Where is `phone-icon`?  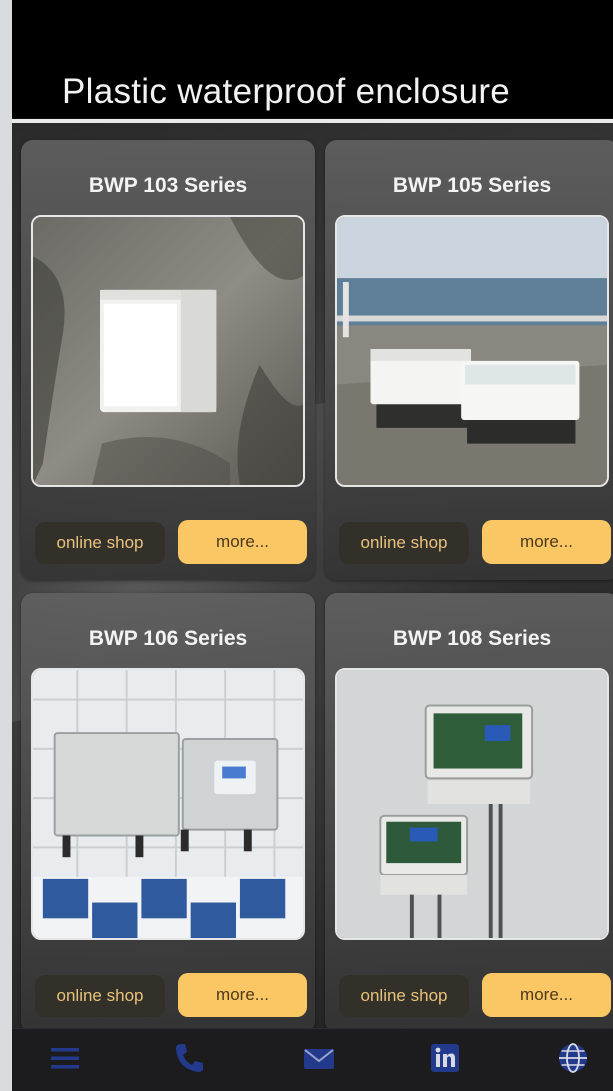
phone-icon is located at coordinates (189, 1058).